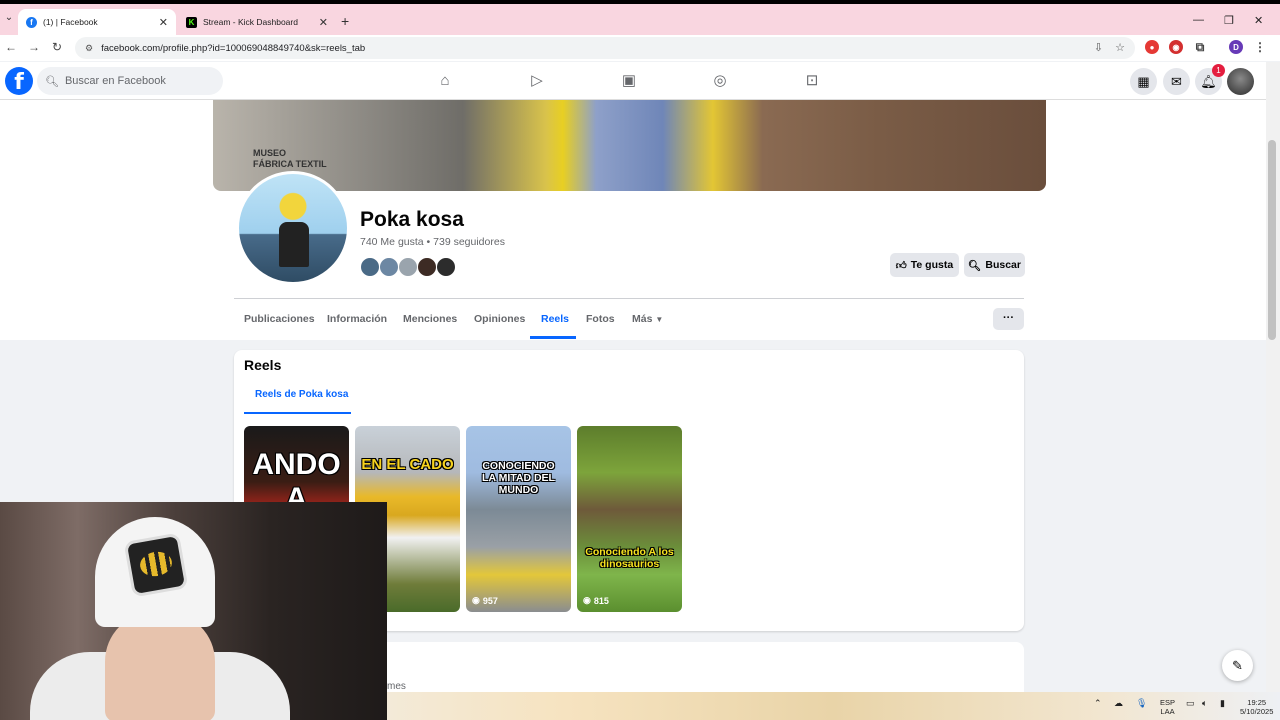 Image resolution: width=1280 pixels, height=720 pixels. I want to click on active-tab-indicator, so click(553, 337).